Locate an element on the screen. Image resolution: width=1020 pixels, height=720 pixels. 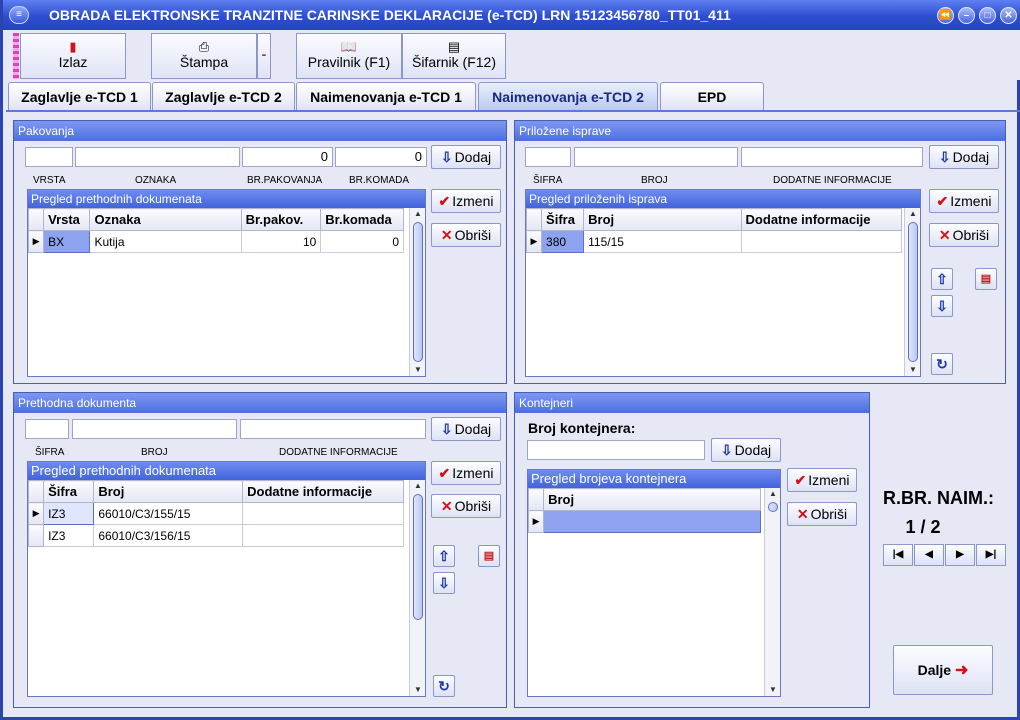
table-row: ▶ is located at coordinates (644, 521).